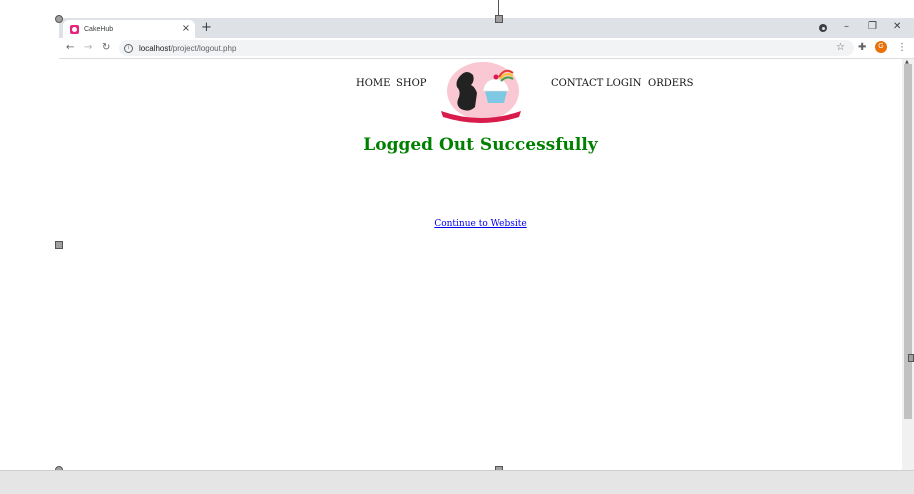 This screenshot has width=914, height=494. What do you see at coordinates (128, 48) in the screenshot?
I see `info-icon: i` at bounding box center [128, 48].